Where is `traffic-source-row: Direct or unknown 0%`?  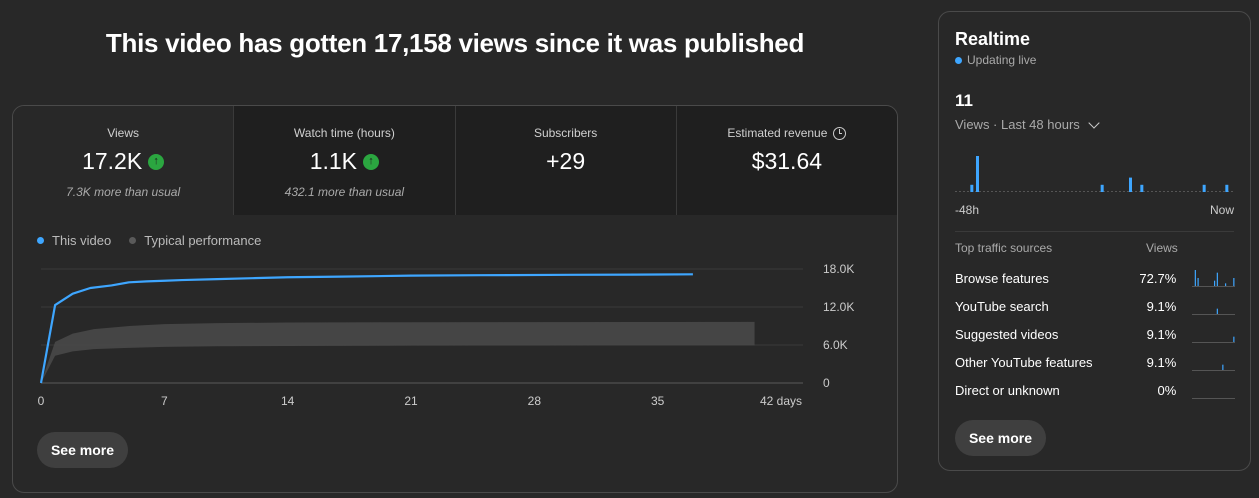
traffic-source-row: Direct or unknown 0% is located at coordinates (1095, 390).